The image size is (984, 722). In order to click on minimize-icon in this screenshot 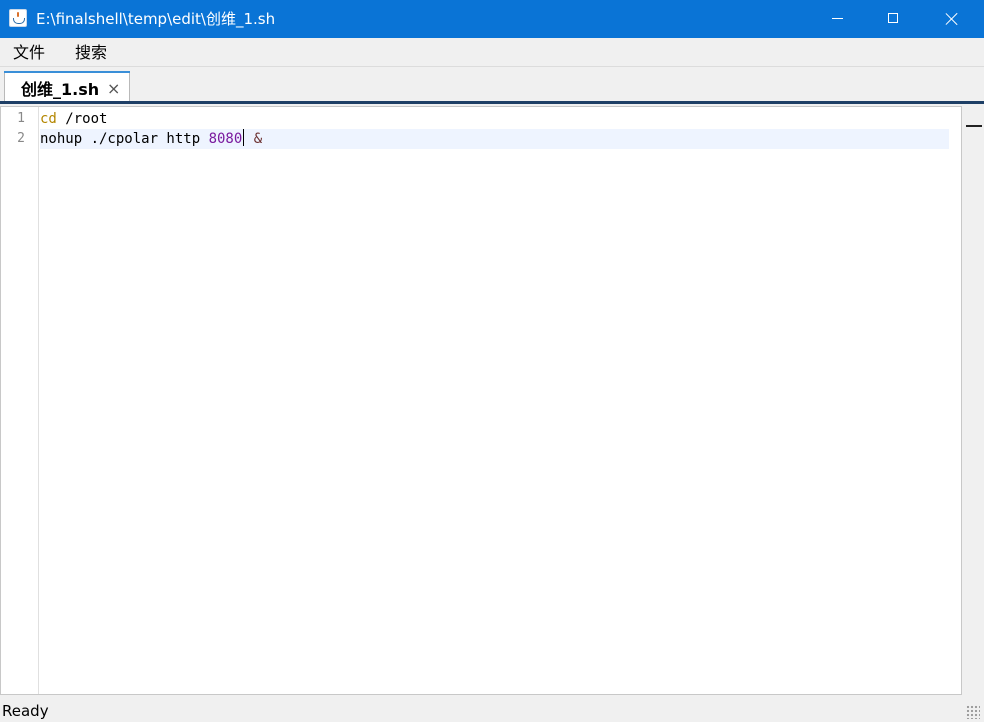, I will do `click(837, 18)`.